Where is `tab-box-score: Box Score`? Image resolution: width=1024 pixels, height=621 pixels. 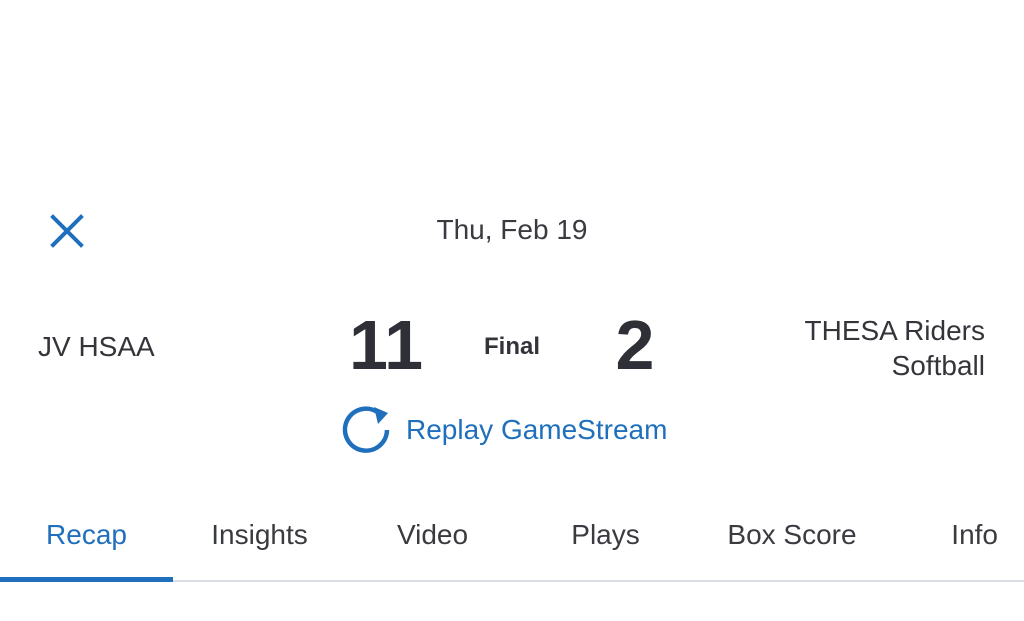 tab-box-score: Box Score is located at coordinates (792, 535).